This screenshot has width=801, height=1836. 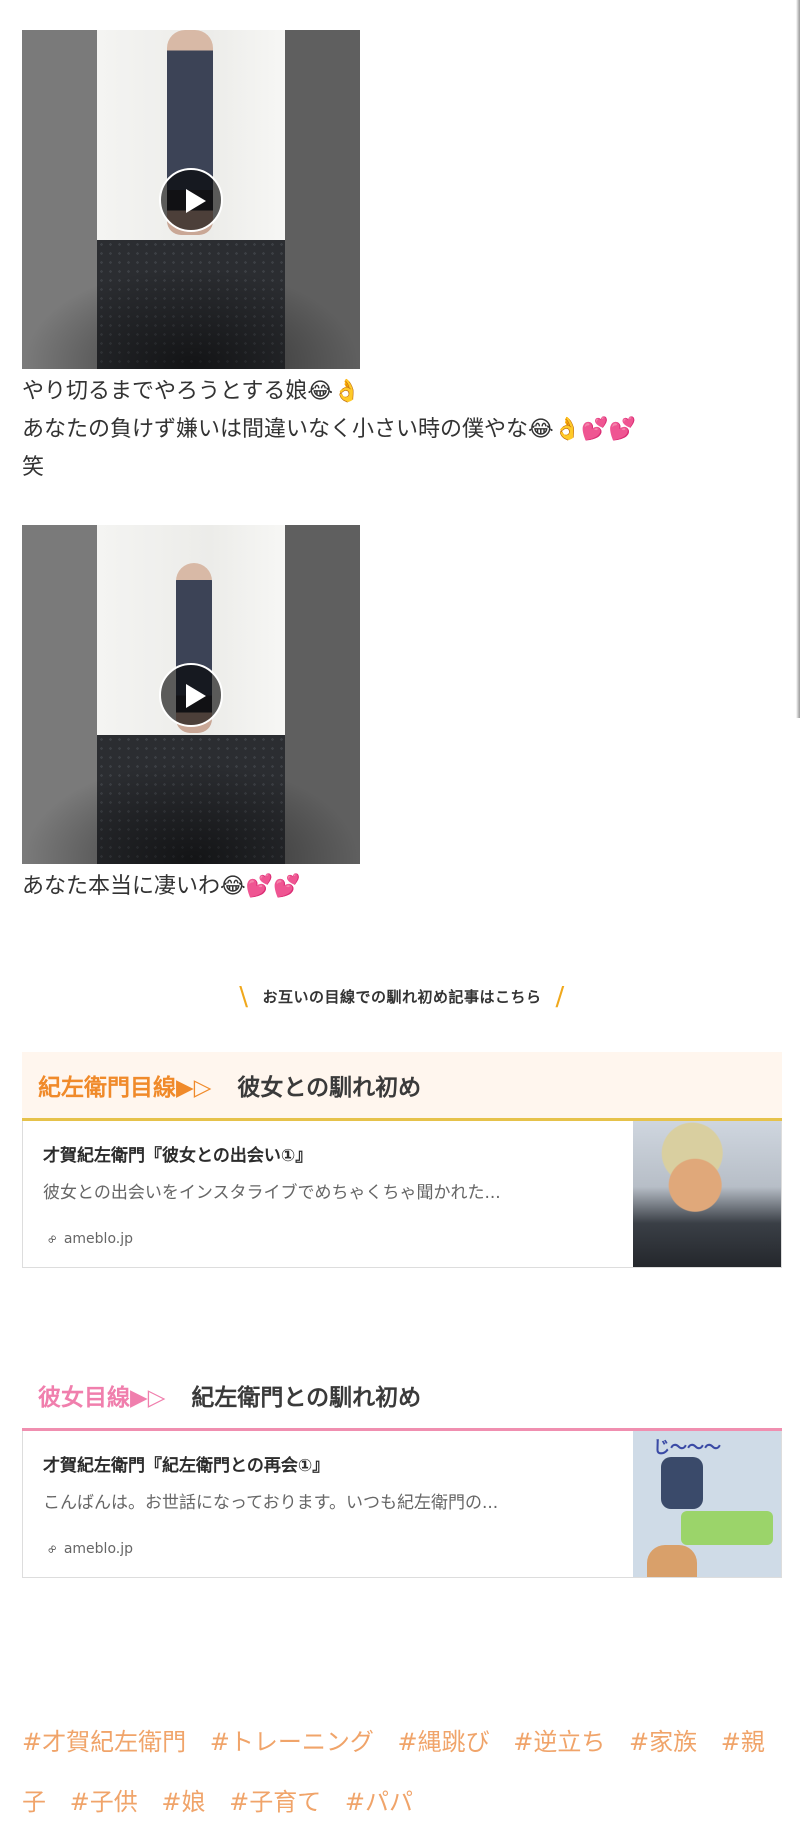 What do you see at coordinates (379, 1802) in the screenshot?
I see `hashtag-link: #パパ` at bounding box center [379, 1802].